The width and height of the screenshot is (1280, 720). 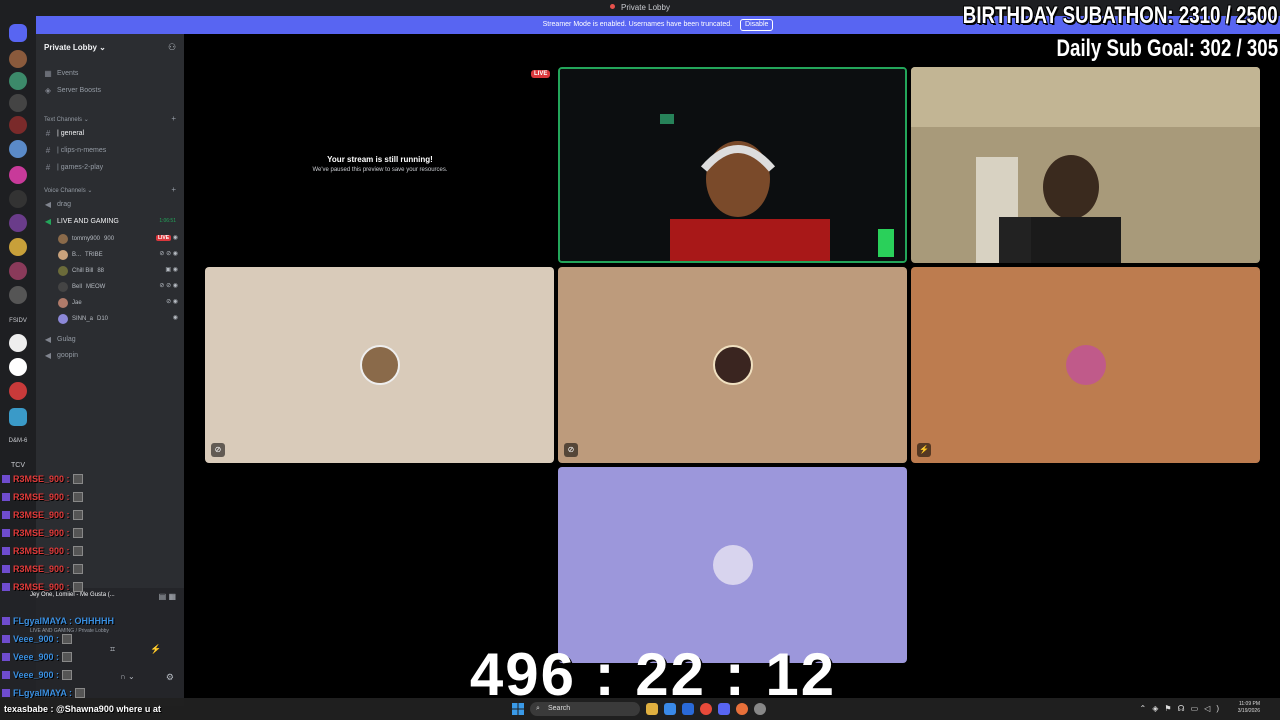 I want to click on voice-user: SINN_a D10, so click(x=83, y=319).